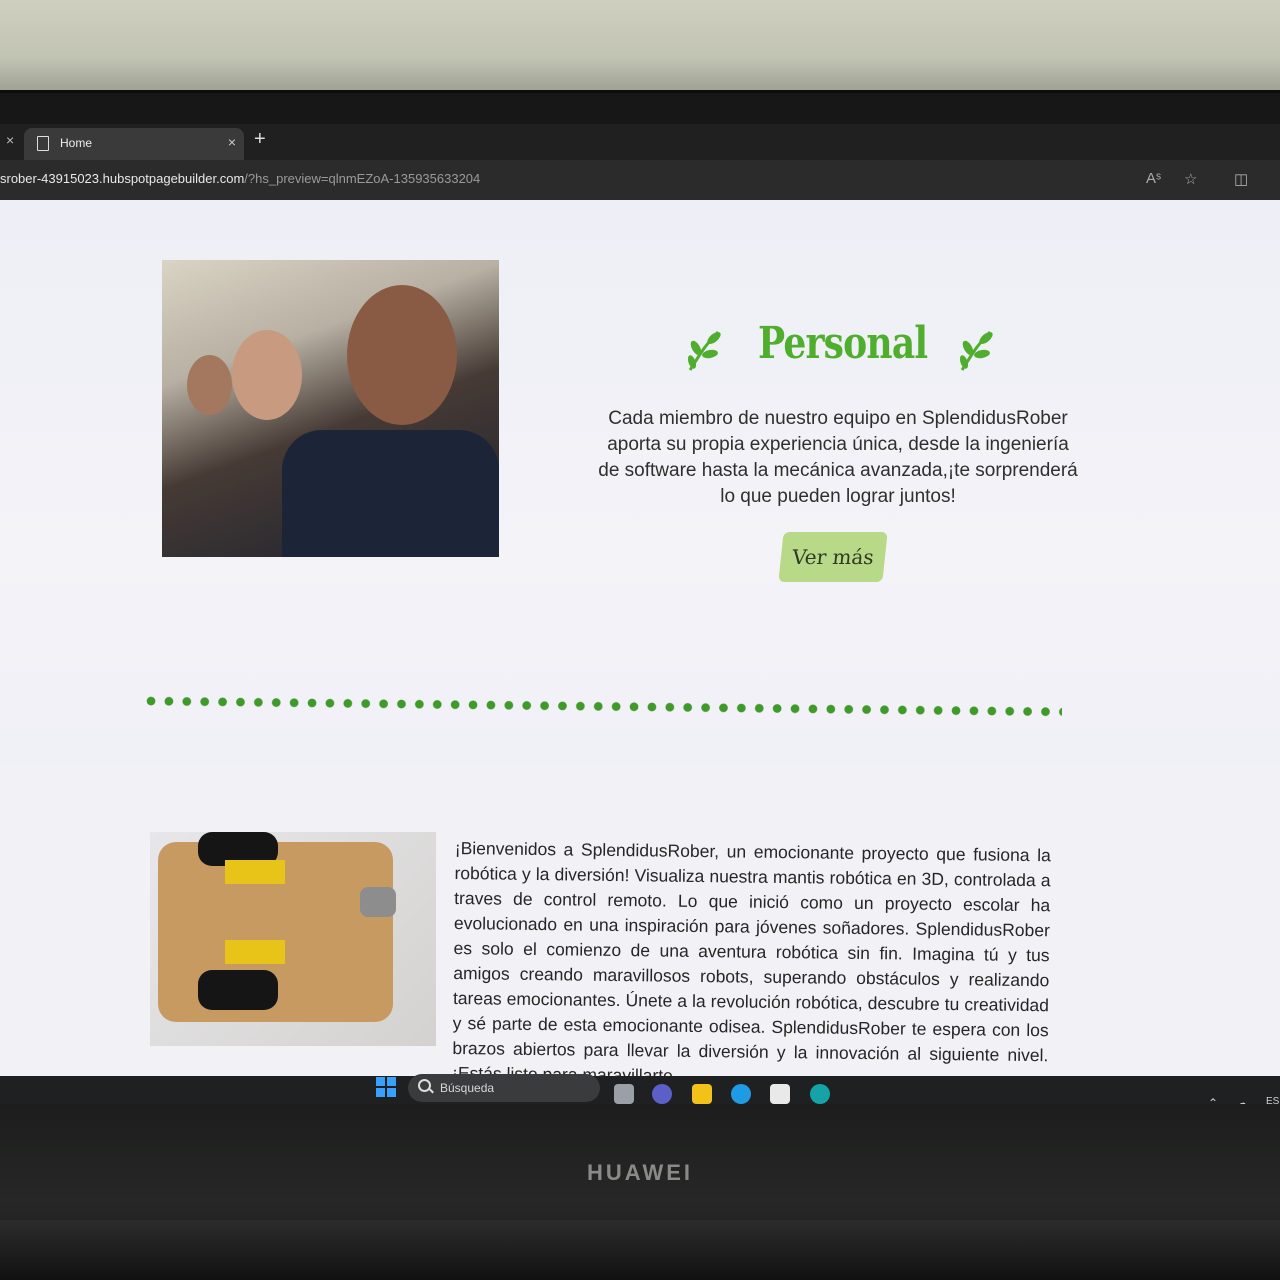 The height and width of the screenshot is (1280, 1280). What do you see at coordinates (640, 48) in the screenshot?
I see `wall-background` at bounding box center [640, 48].